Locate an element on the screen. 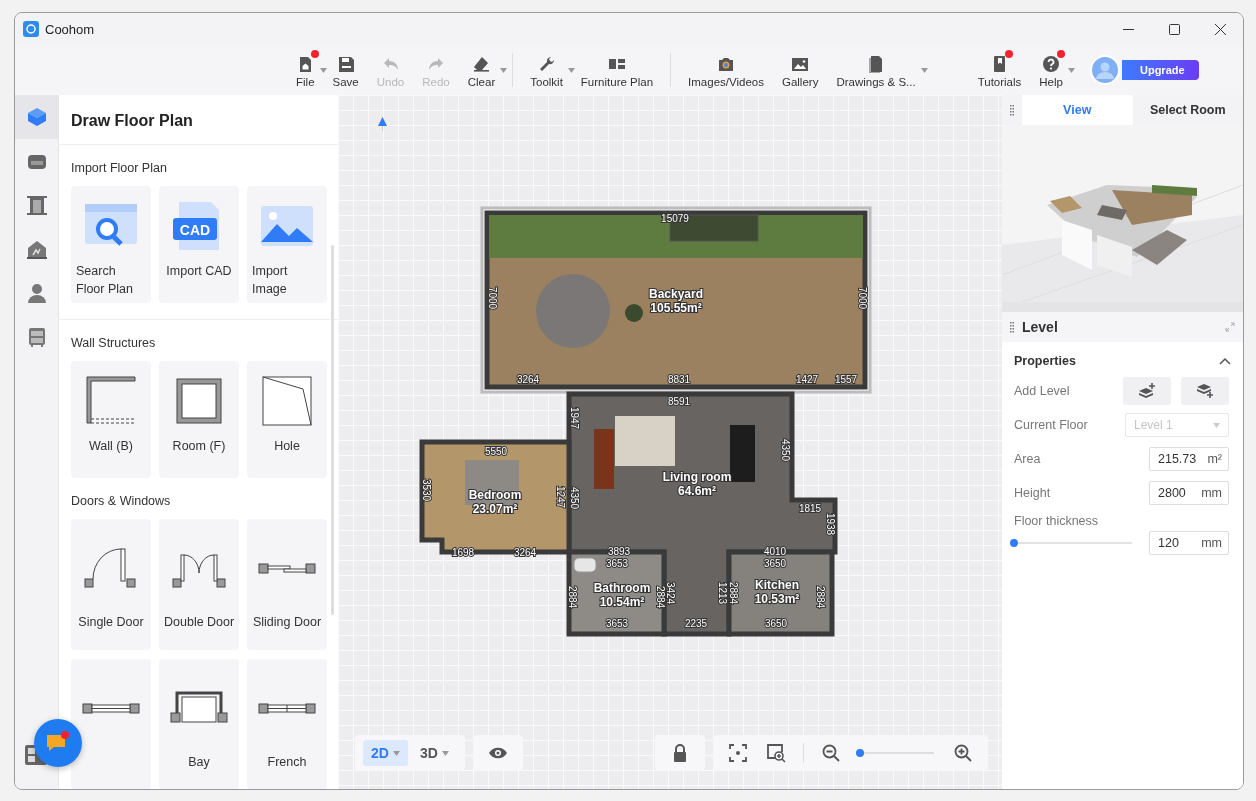 The image size is (1256, 801). tool-card is located at coordinates (111, 724).